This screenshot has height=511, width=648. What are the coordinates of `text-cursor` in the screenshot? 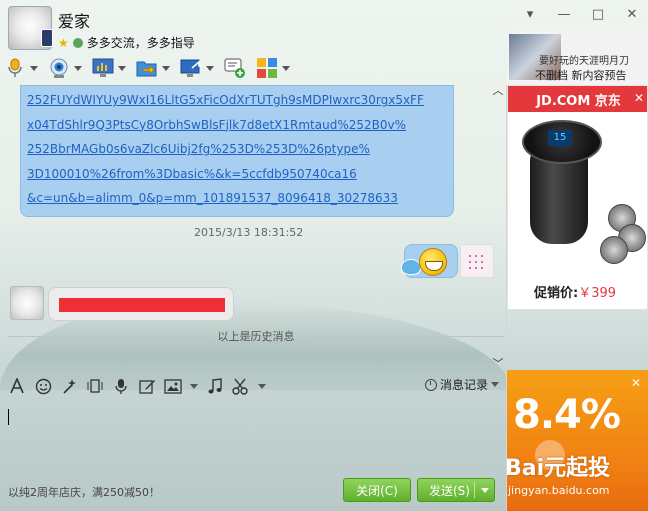 It's located at (8, 417).